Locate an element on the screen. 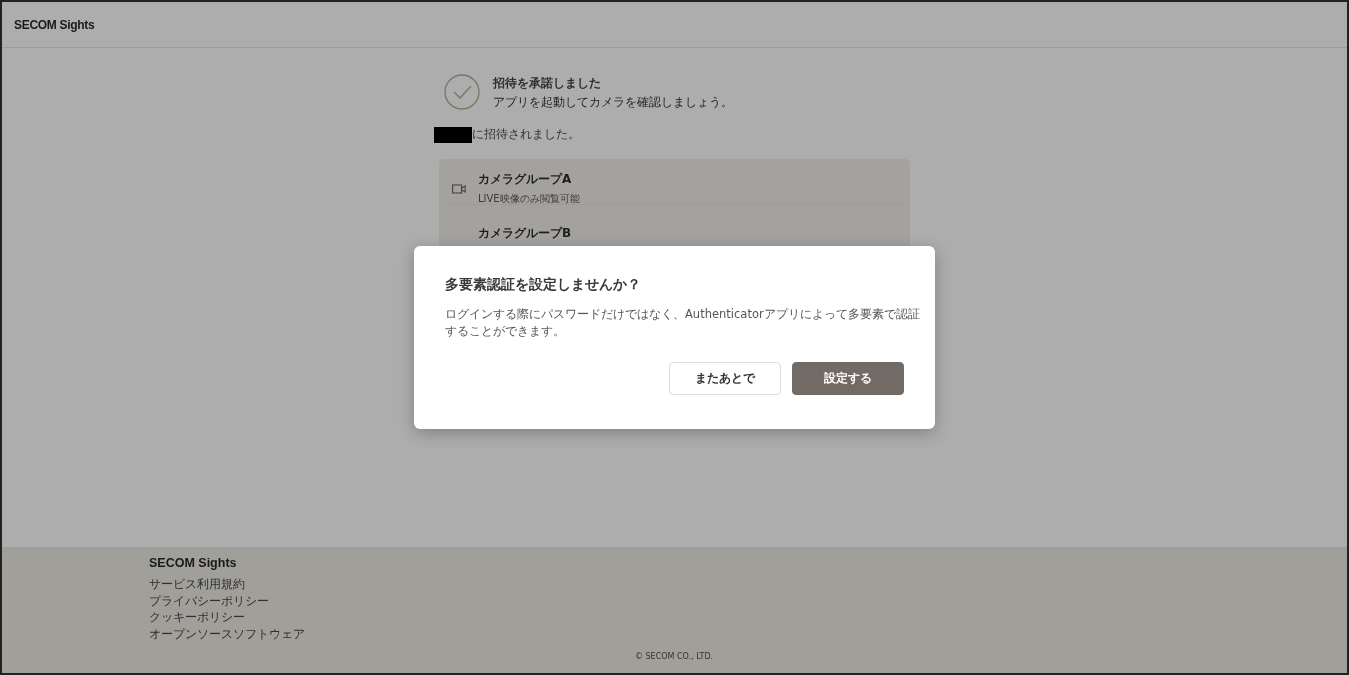 The height and width of the screenshot is (675, 1349). copyright-text: © SECOM CO., LTD. is located at coordinates (674, 656).